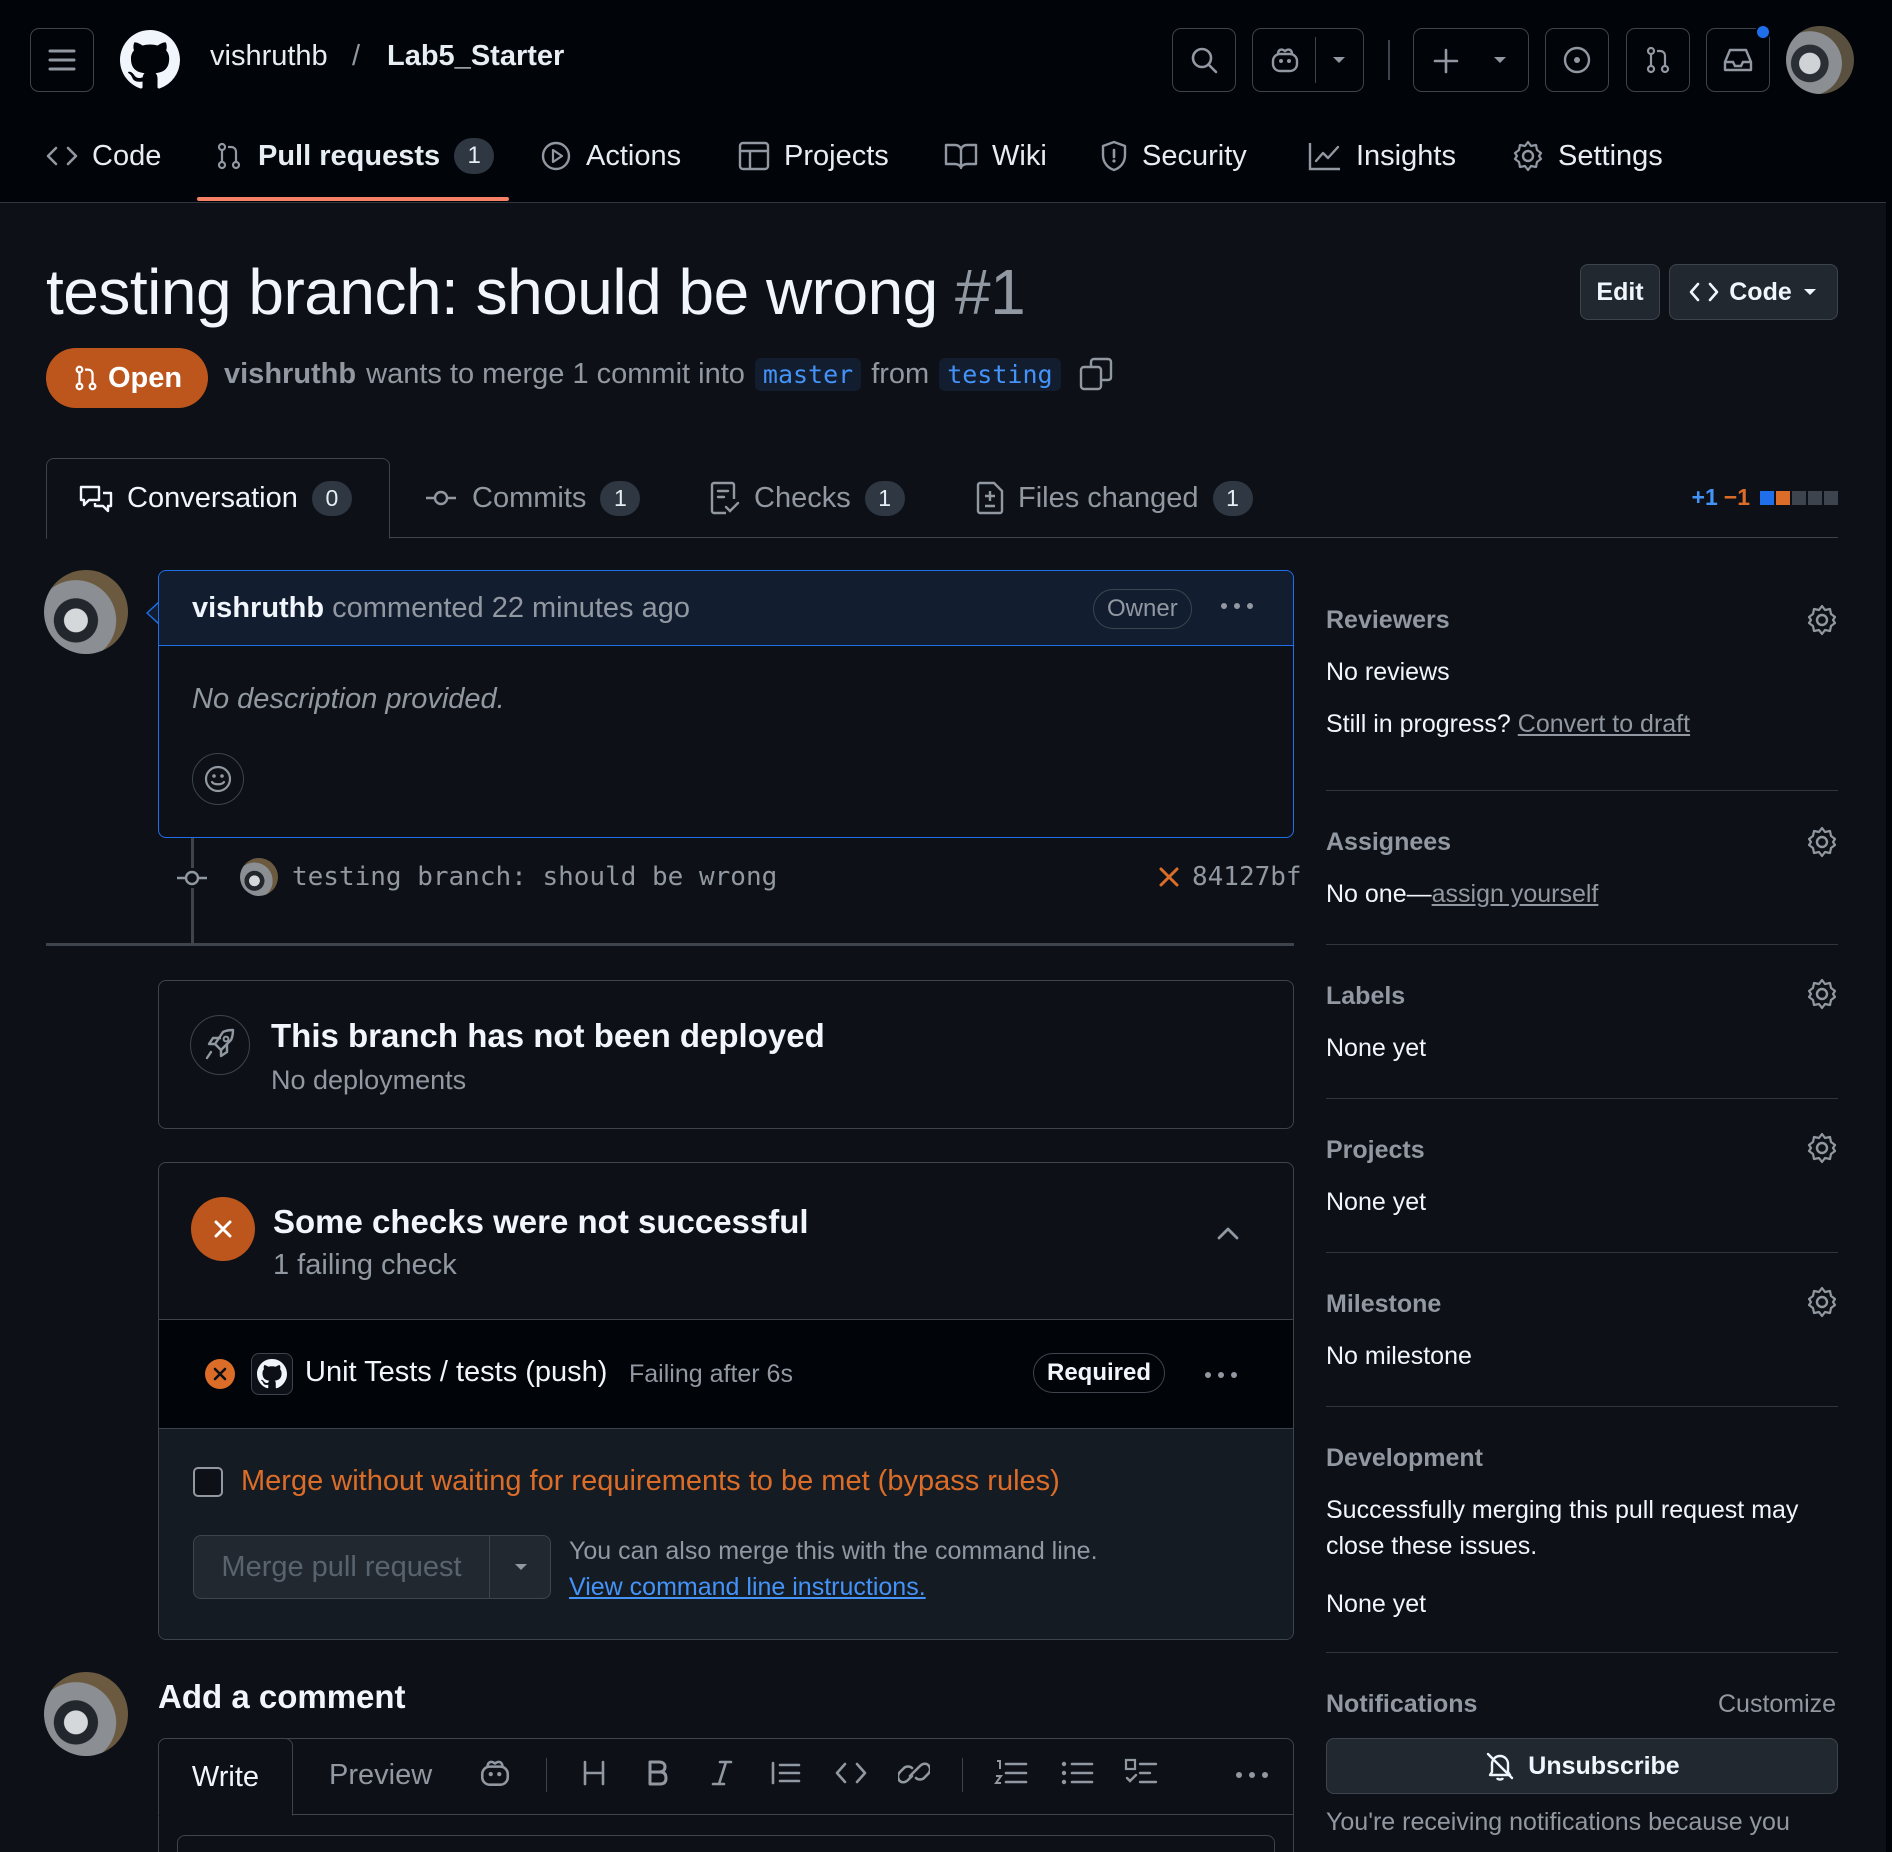 The width and height of the screenshot is (1892, 1852). What do you see at coordinates (475, 56) in the screenshot?
I see `repo-name-link: Lab5_Starter` at bounding box center [475, 56].